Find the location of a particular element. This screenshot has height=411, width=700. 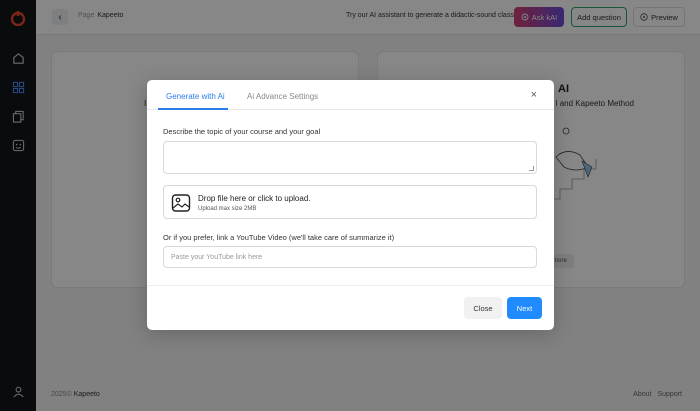

modal-tabs: Generate with Ai Ai Advance Settings × is located at coordinates (350, 95).